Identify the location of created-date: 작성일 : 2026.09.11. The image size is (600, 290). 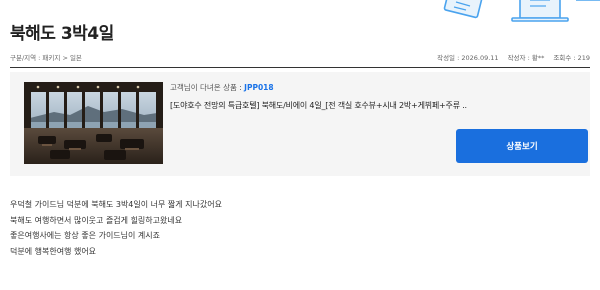
(468, 58).